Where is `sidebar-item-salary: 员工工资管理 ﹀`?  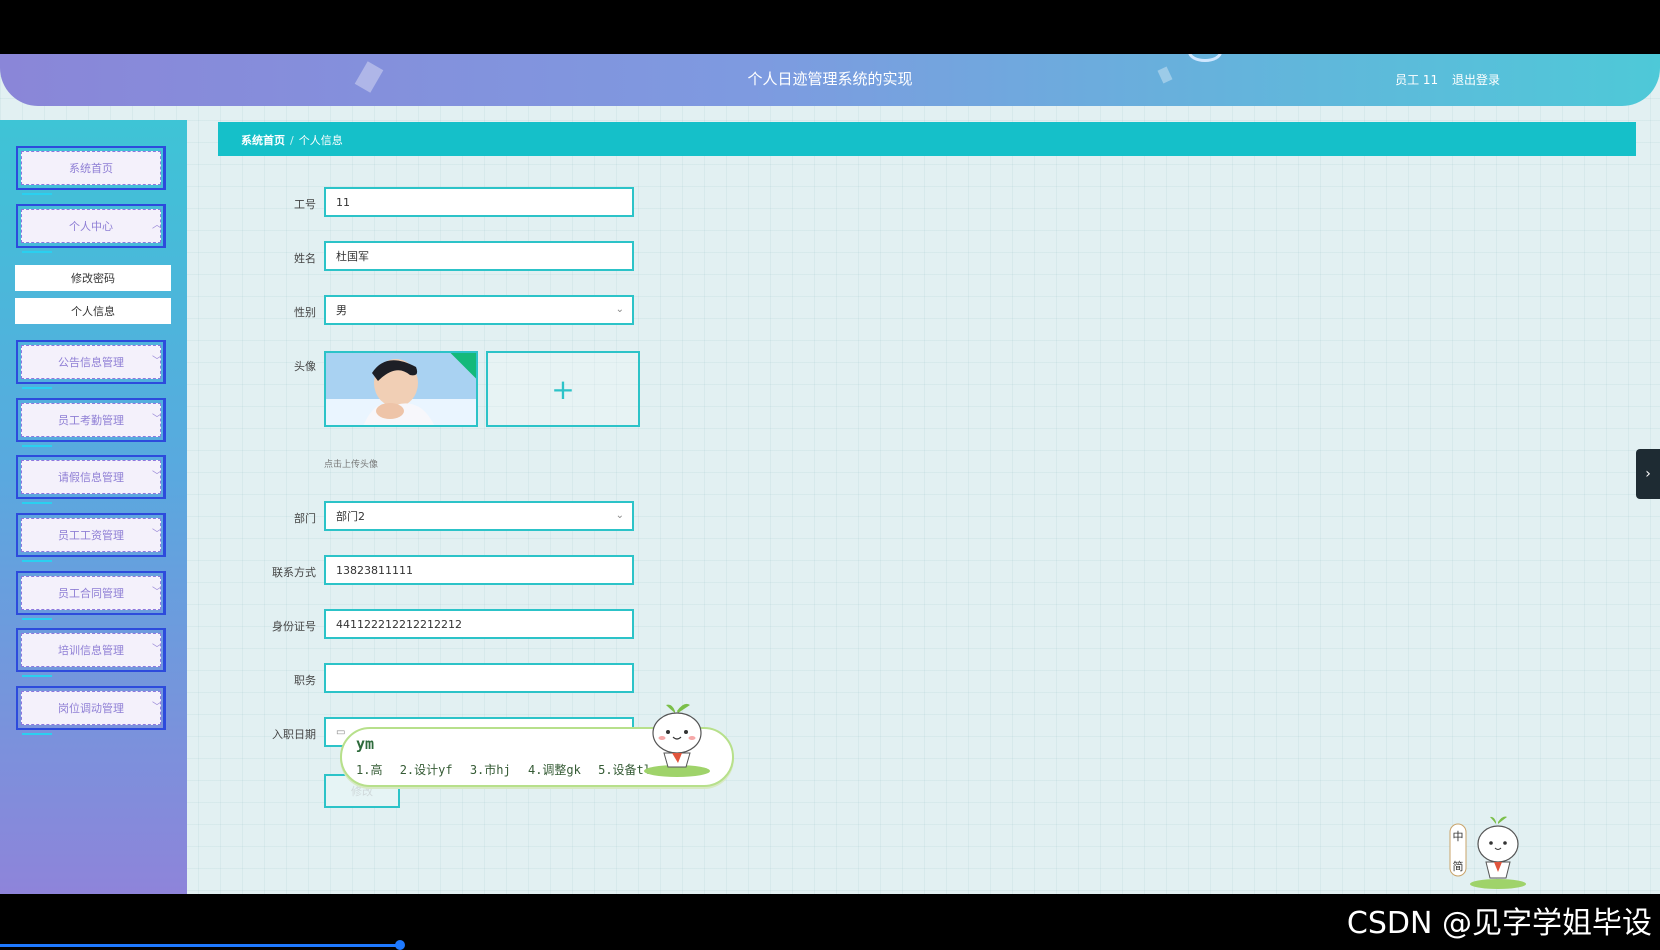
sidebar-item-salary: 员工工资管理 ﹀ is located at coordinates (93, 537).